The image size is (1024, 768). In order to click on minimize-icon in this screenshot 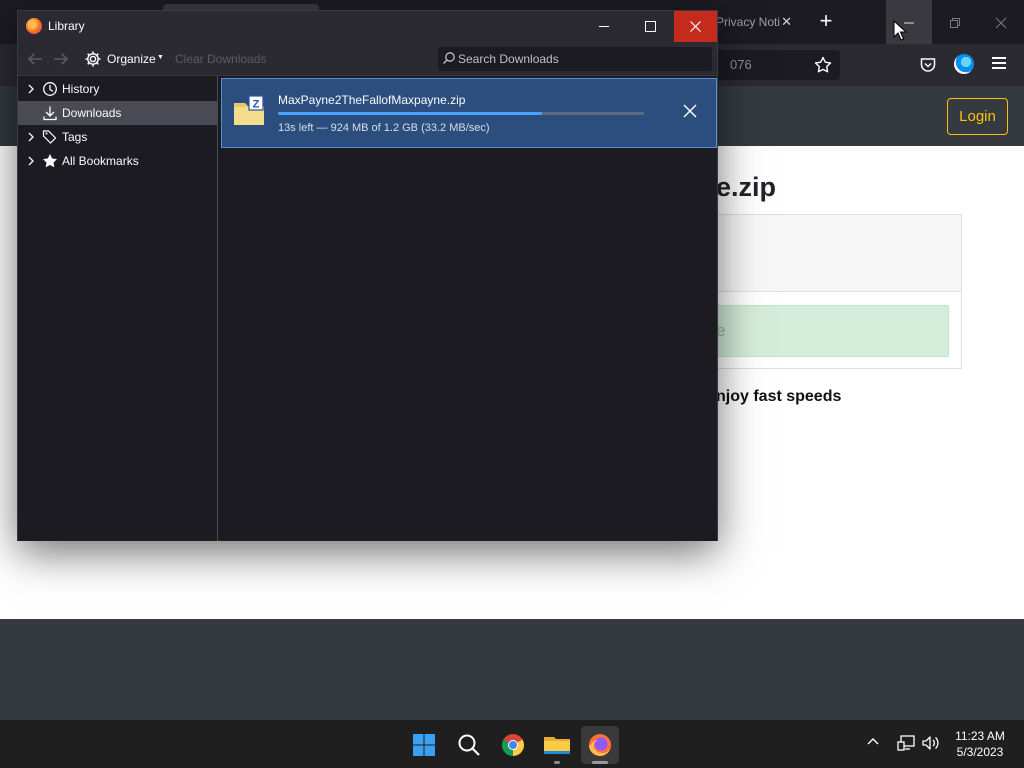, I will do `click(604, 26)`.